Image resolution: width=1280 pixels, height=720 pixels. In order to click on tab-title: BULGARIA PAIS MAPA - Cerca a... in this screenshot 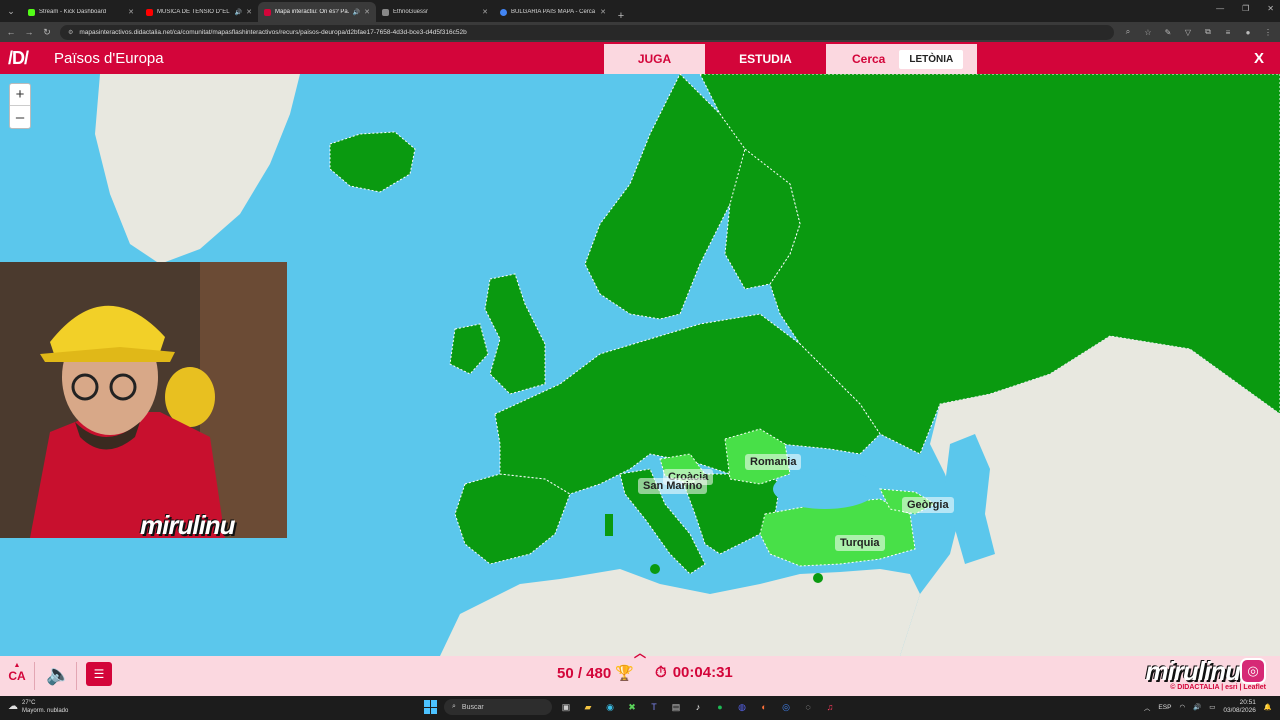, I will do `click(554, 12)`.